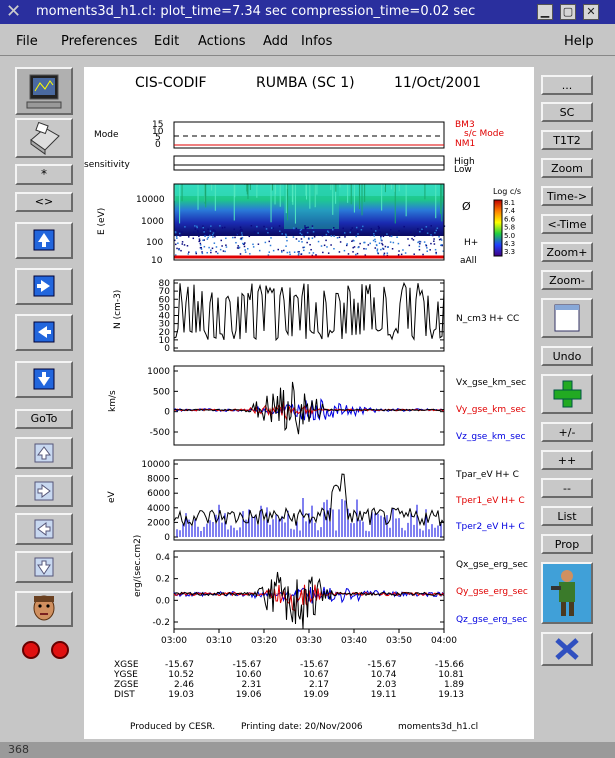 This screenshot has height=758, width=615. I want to click on ephemeris-cell: 2.31, so click(251, 685).